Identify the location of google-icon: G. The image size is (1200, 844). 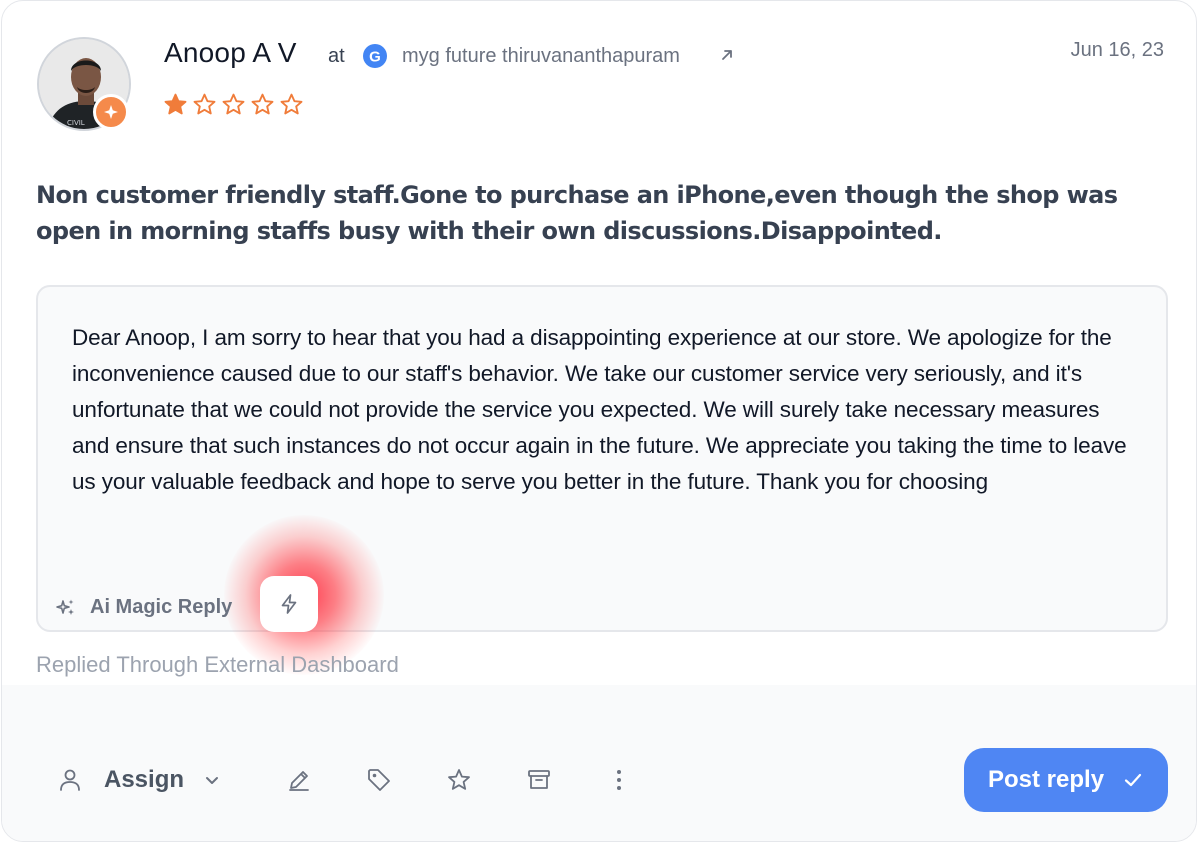
(375, 56).